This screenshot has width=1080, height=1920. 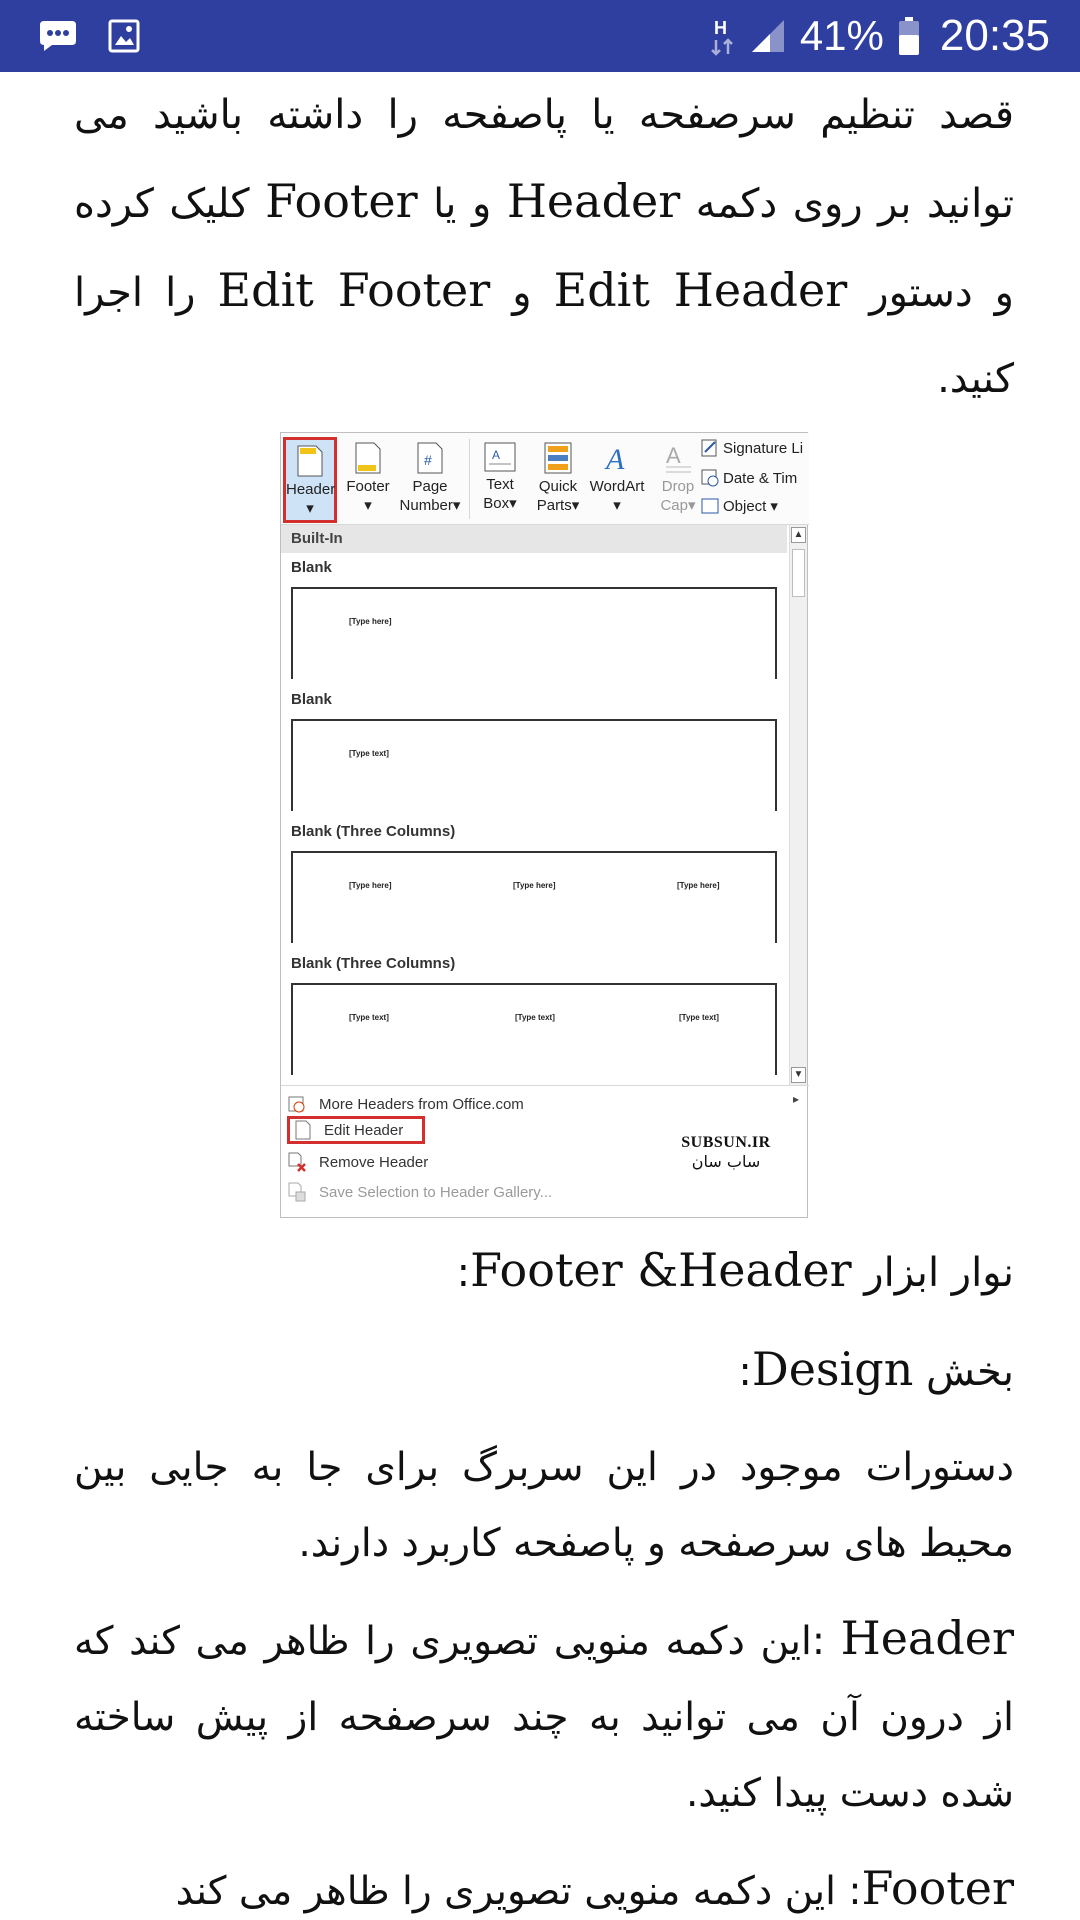 I want to click on clock: 20:35, so click(x=994, y=35).